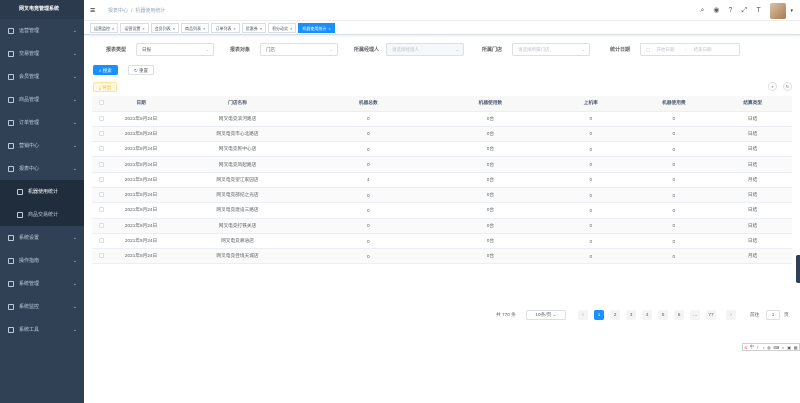 This screenshot has width=800, height=403. What do you see at coordinates (134, 27) in the screenshot?
I see `tag-item: 运营设置 ×` at bounding box center [134, 27].